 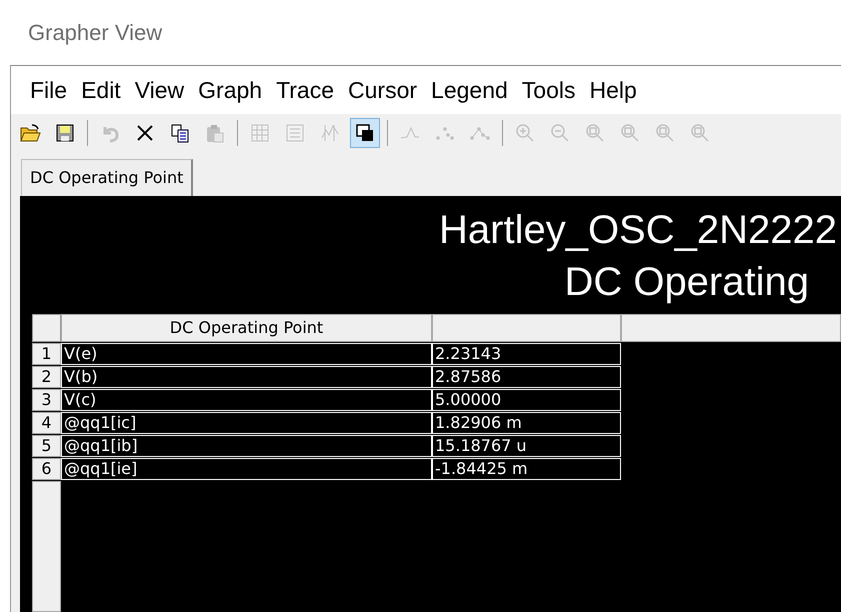 What do you see at coordinates (305, 90) in the screenshot?
I see `menu-item: Trace` at bounding box center [305, 90].